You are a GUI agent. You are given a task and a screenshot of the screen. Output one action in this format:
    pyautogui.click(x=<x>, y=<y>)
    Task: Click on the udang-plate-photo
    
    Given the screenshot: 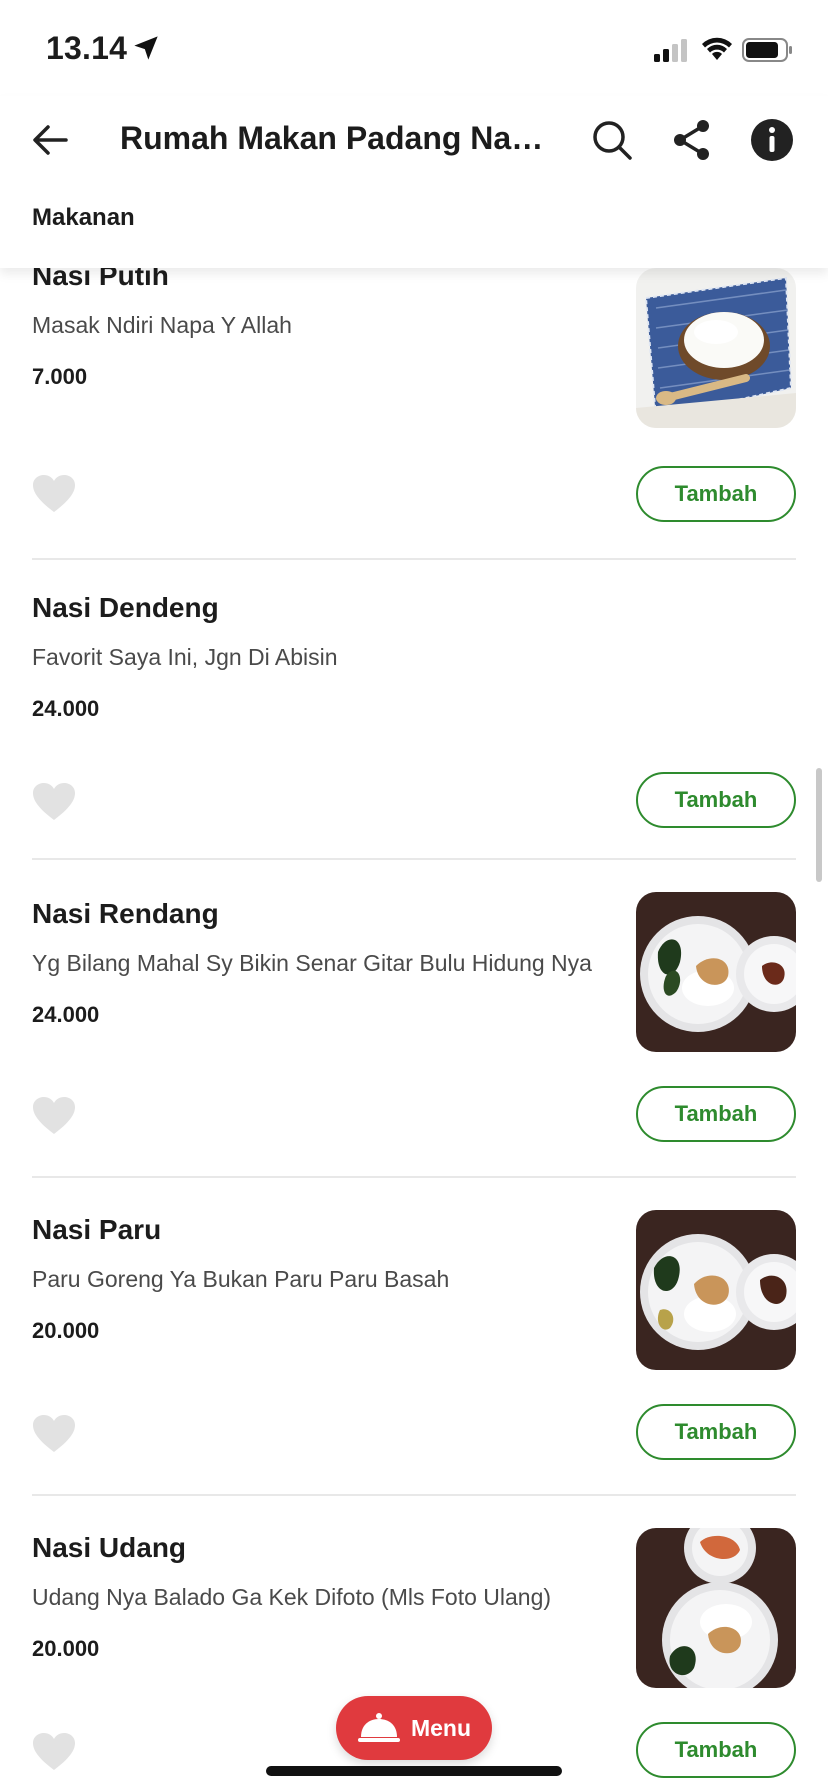 What is the action you would take?
    pyautogui.click(x=716, y=1608)
    